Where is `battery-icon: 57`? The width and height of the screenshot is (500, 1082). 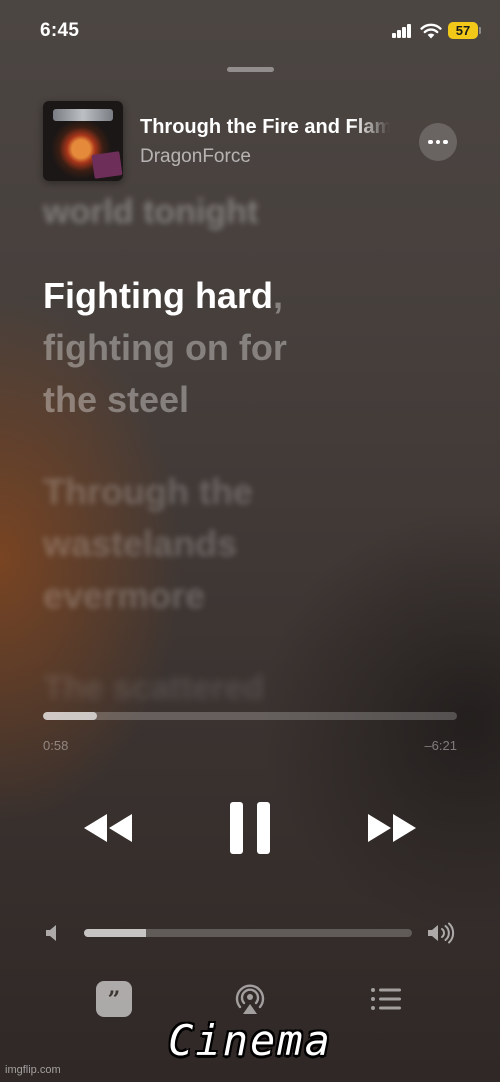 battery-icon: 57 is located at coordinates (463, 30).